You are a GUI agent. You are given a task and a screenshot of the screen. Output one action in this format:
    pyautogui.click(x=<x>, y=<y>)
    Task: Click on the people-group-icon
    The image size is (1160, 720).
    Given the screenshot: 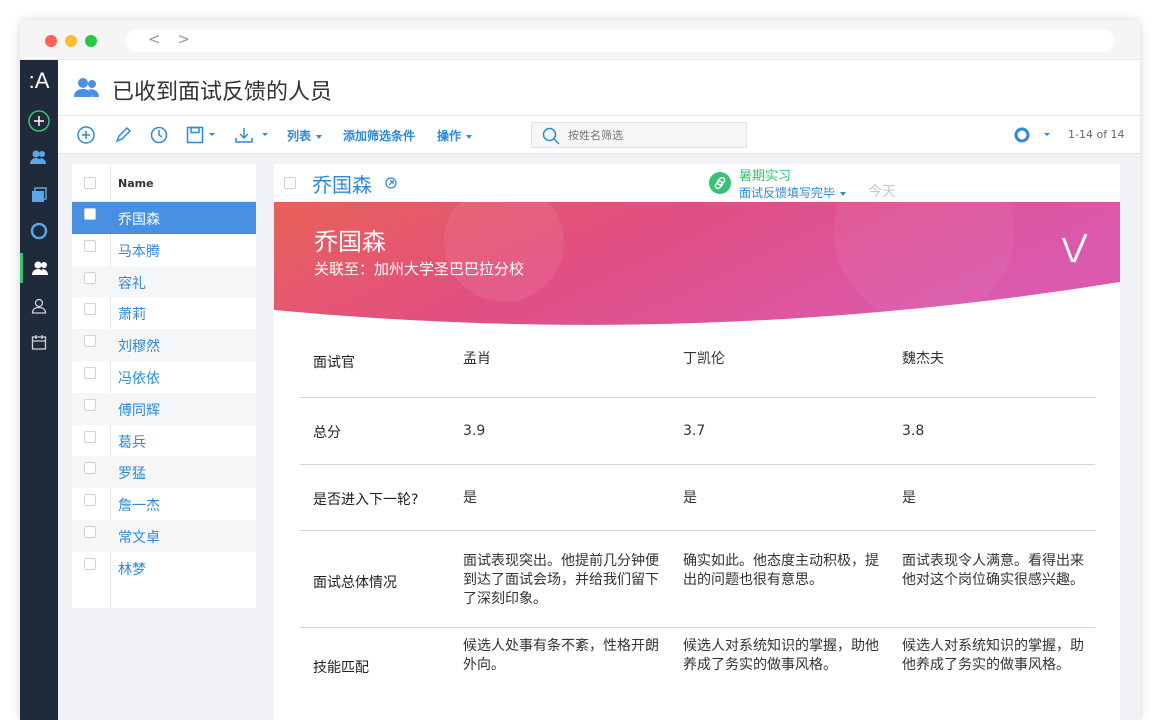 What is the action you would take?
    pyautogui.click(x=86, y=87)
    